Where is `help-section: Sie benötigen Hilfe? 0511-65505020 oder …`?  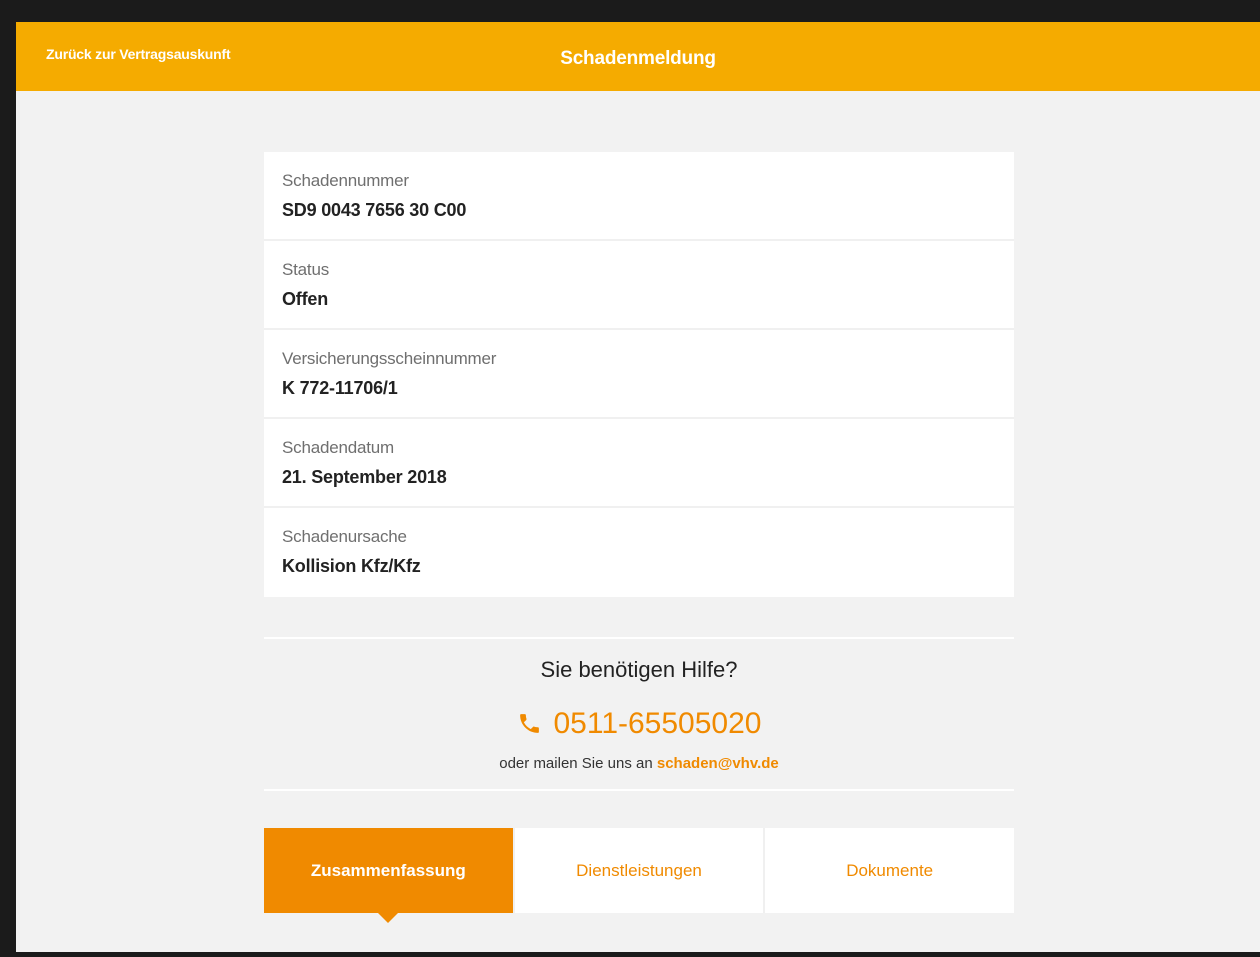
help-section: Sie benötigen Hilfe? 0511-65505020 oder … is located at coordinates (639, 714).